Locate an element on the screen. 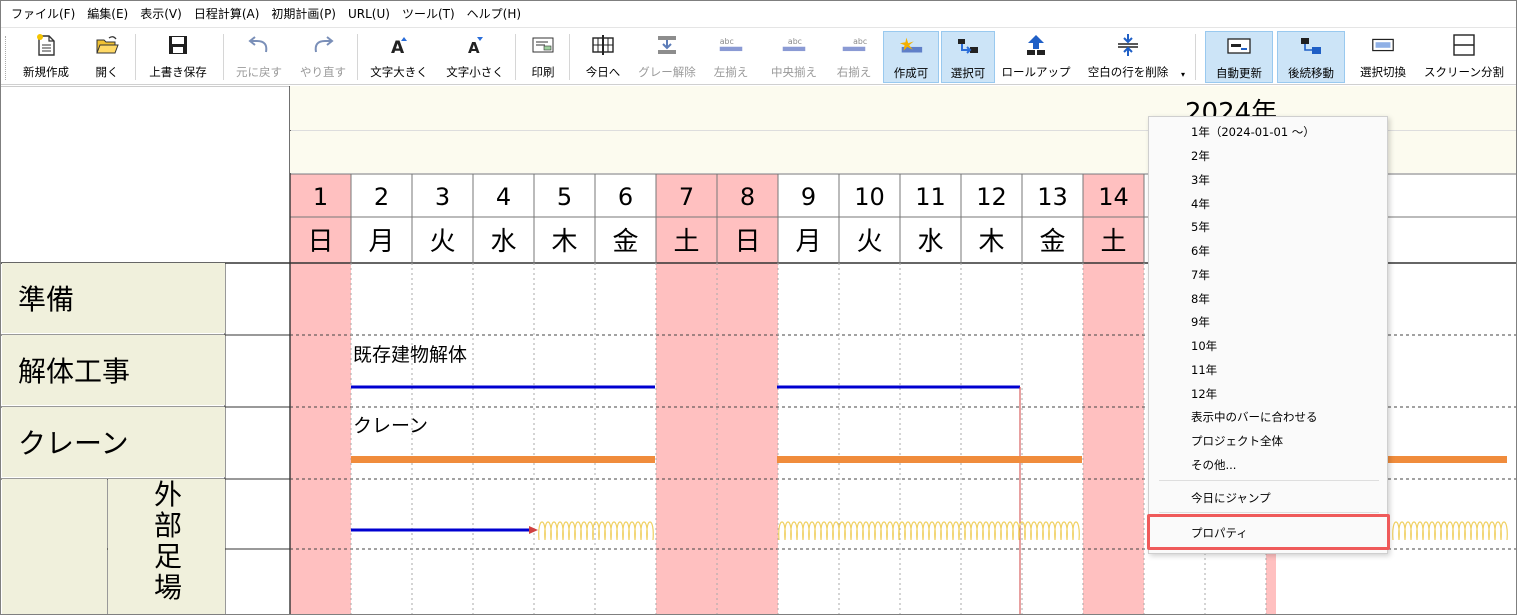 This screenshot has height=615, width=1517. menu-edit: 編集(E) is located at coordinates (107, 14).